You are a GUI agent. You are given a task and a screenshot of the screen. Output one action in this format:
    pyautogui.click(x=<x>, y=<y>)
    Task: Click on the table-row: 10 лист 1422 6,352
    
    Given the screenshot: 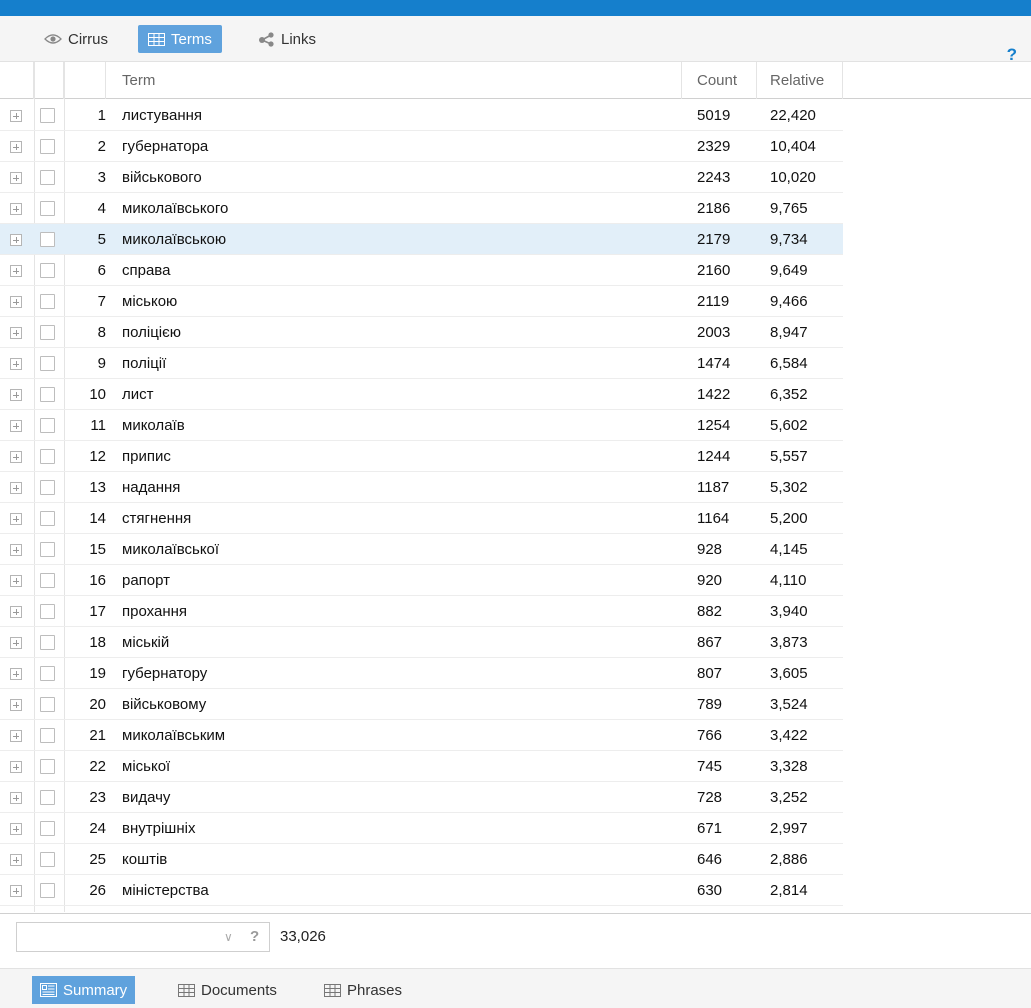 What is the action you would take?
    pyautogui.click(x=421, y=394)
    